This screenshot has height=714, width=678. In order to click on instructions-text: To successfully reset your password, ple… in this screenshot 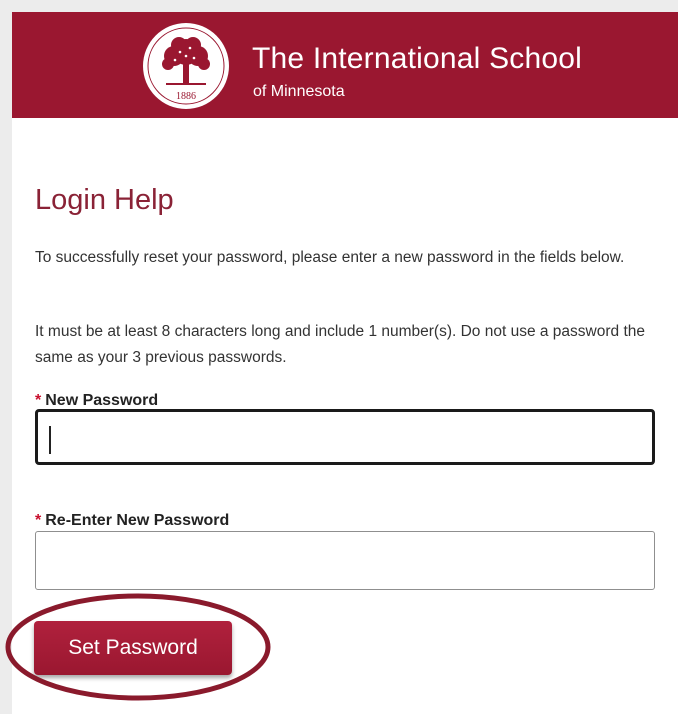, I will do `click(330, 257)`.